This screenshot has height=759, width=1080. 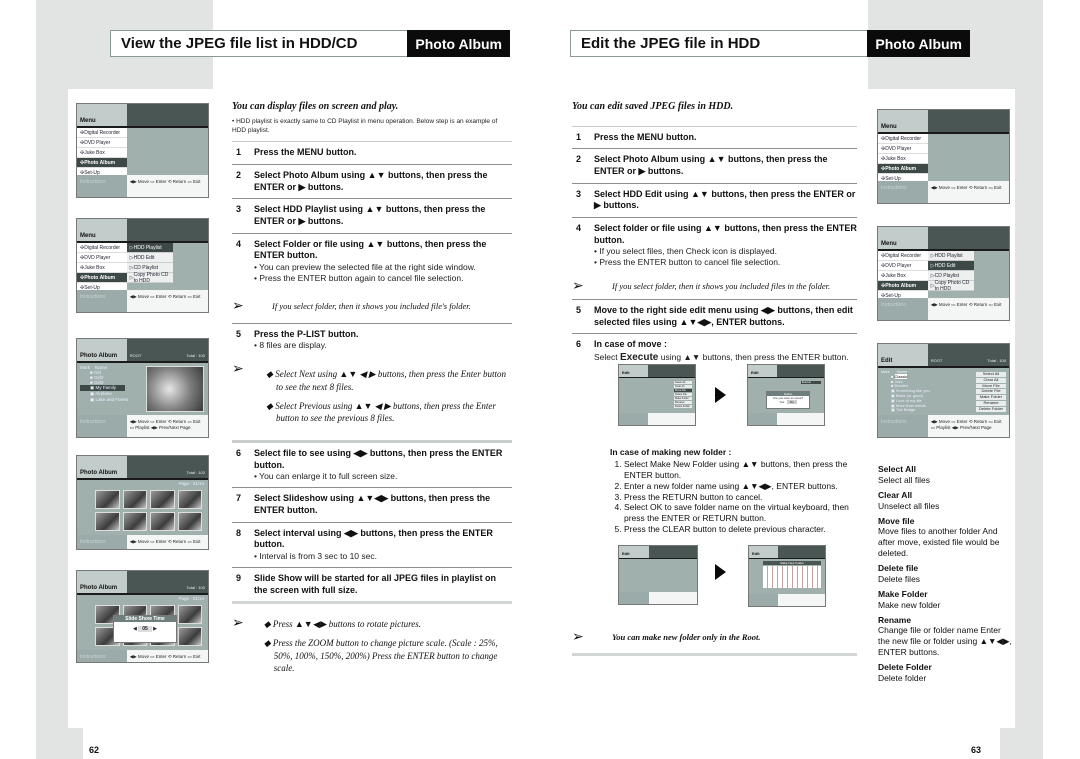 What do you see at coordinates (909, 604) in the screenshot?
I see `definition-desc: Make new folder` at bounding box center [909, 604].